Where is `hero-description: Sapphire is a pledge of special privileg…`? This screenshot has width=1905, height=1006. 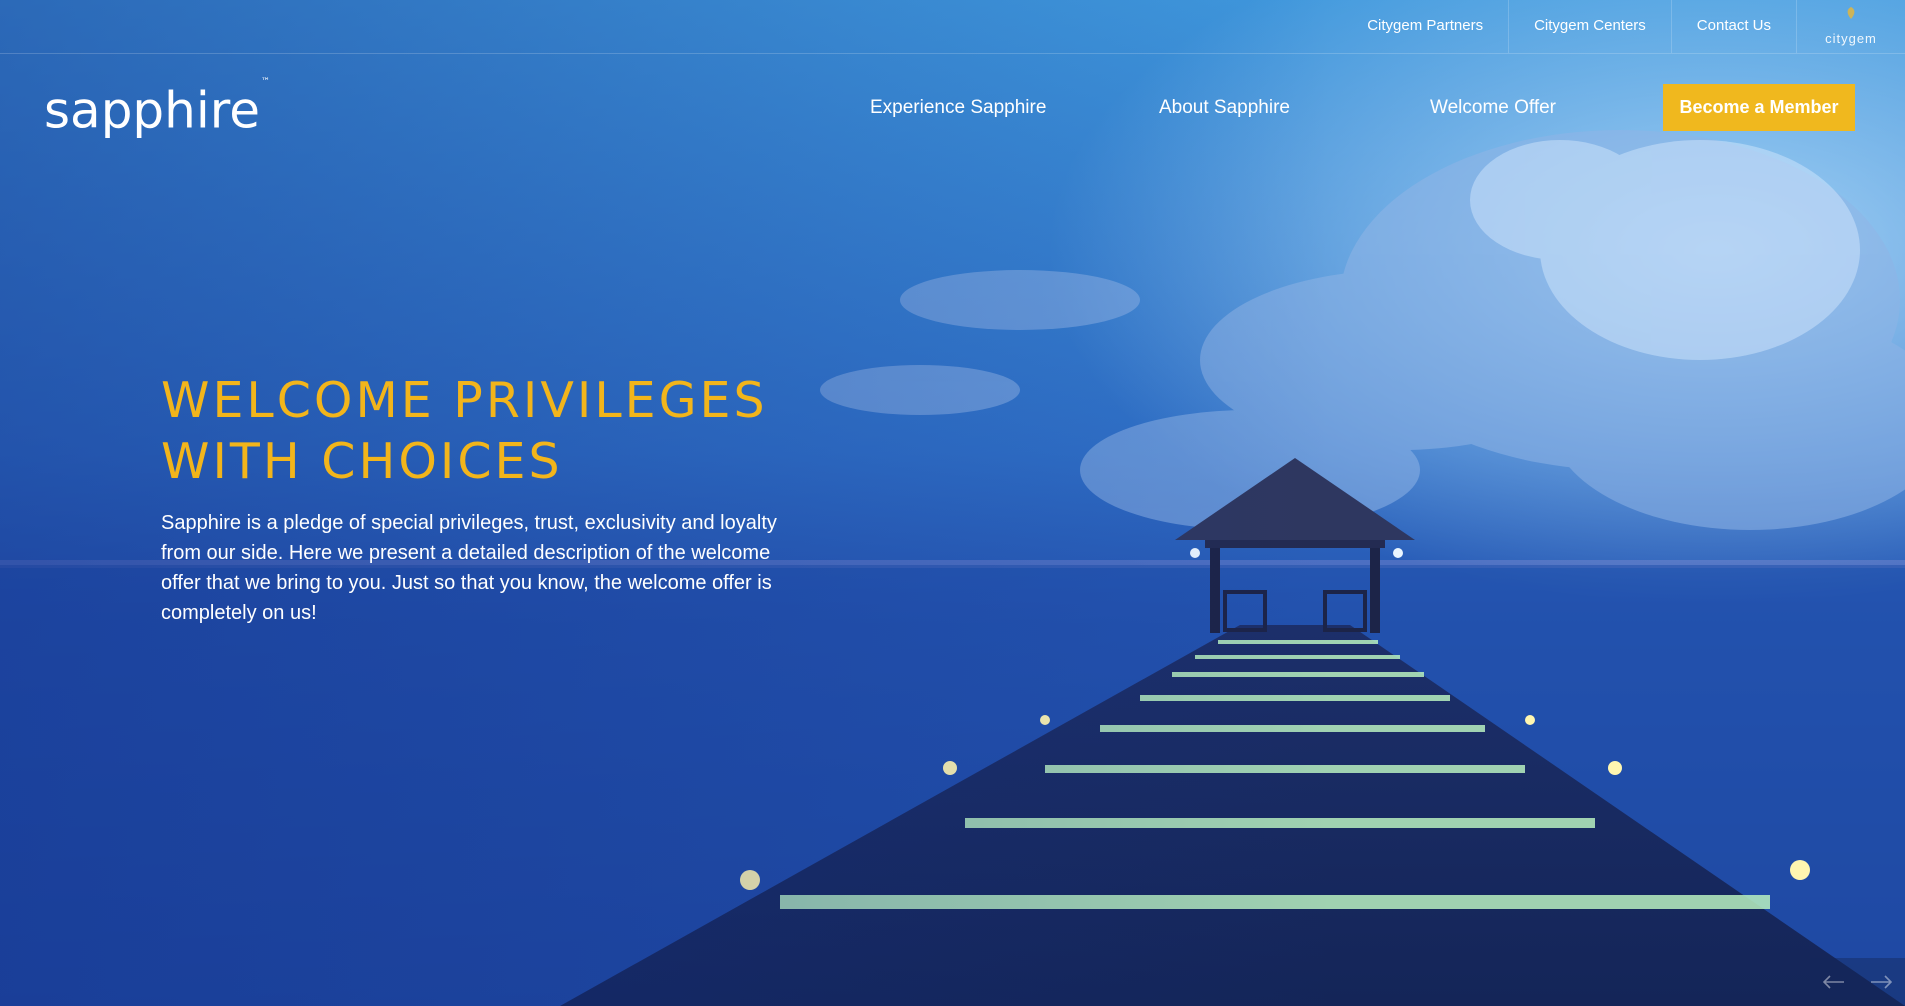 hero-description: Sapphire is a pledge of special privileg… is located at coordinates (469, 568).